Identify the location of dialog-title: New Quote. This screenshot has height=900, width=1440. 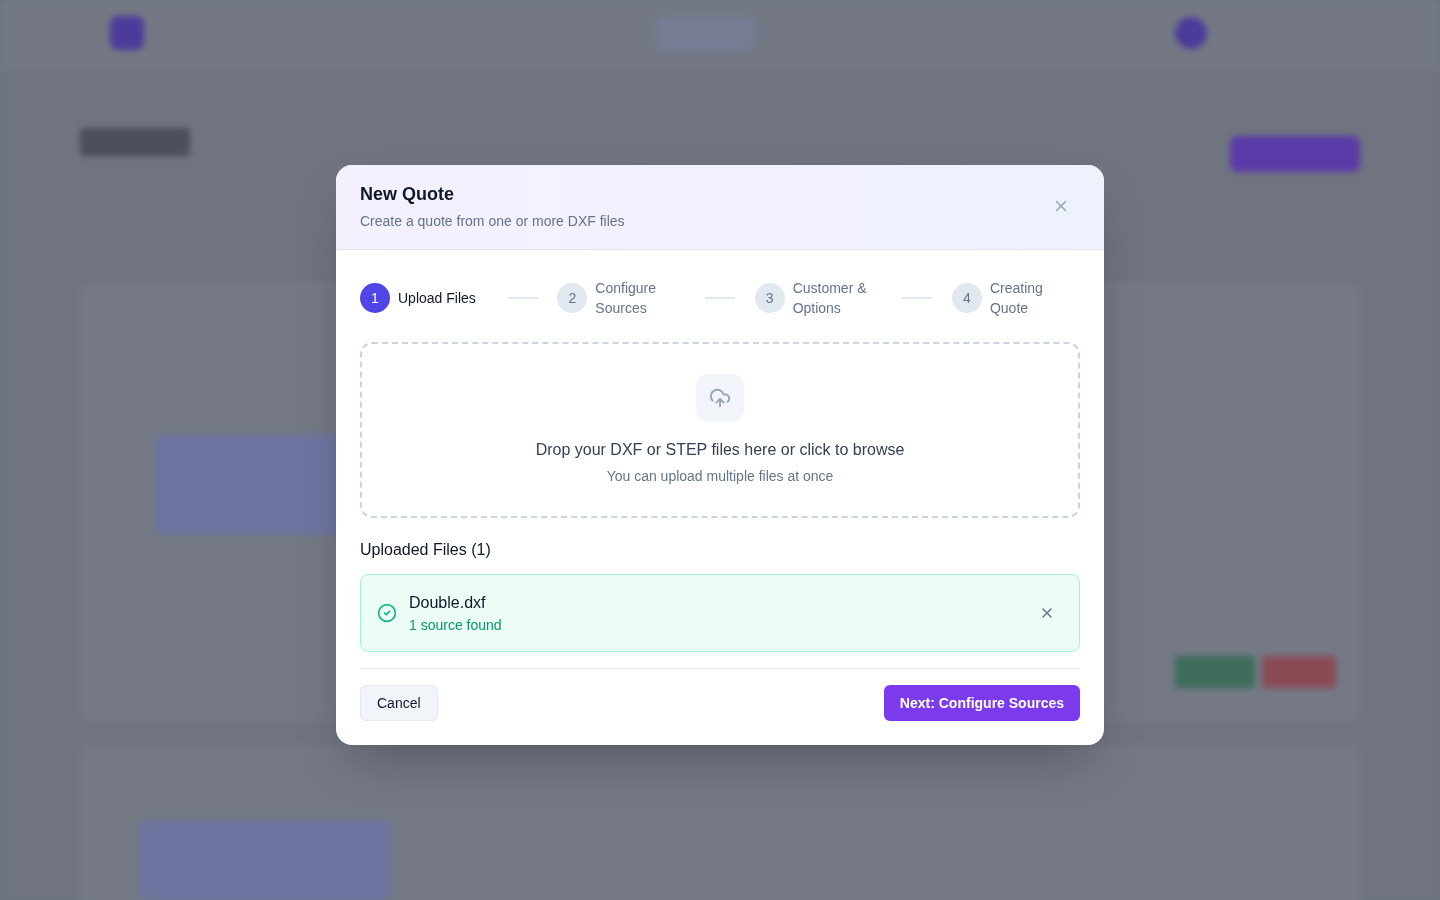
(407, 194).